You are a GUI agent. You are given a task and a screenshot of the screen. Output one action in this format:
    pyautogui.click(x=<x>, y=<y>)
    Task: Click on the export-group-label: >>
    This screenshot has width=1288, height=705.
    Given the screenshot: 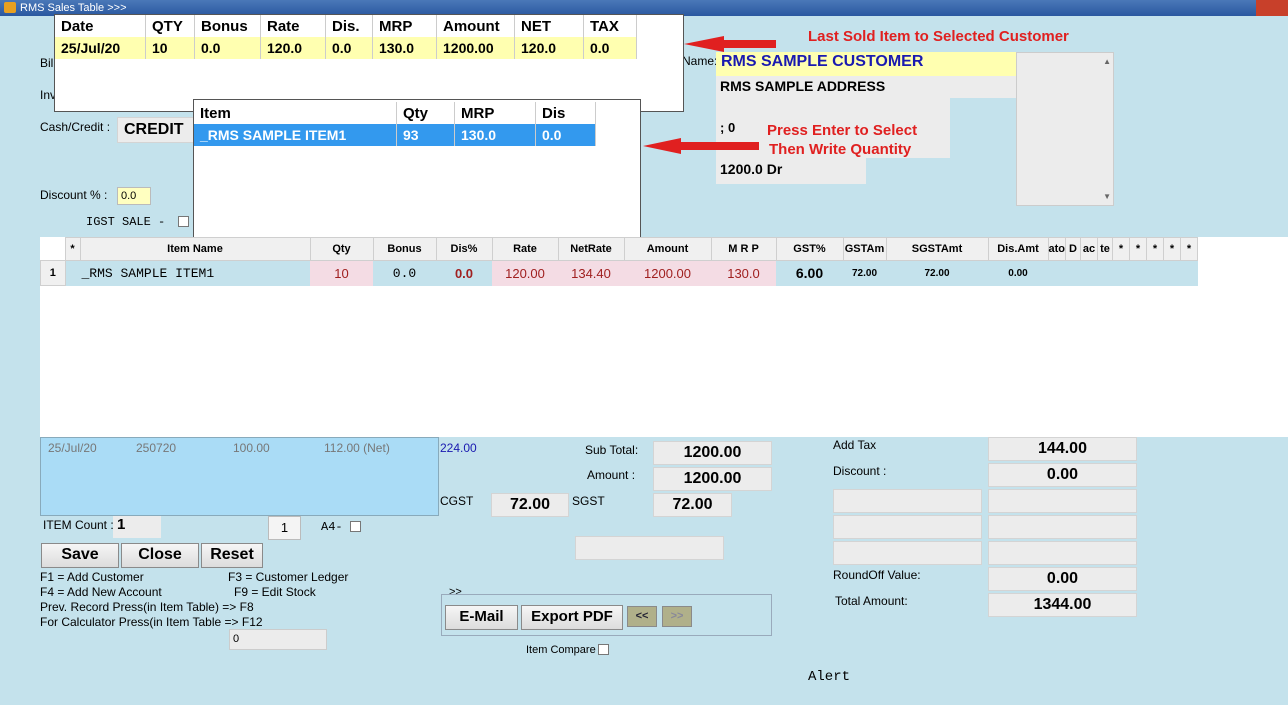 What is the action you would take?
    pyautogui.click(x=455, y=592)
    